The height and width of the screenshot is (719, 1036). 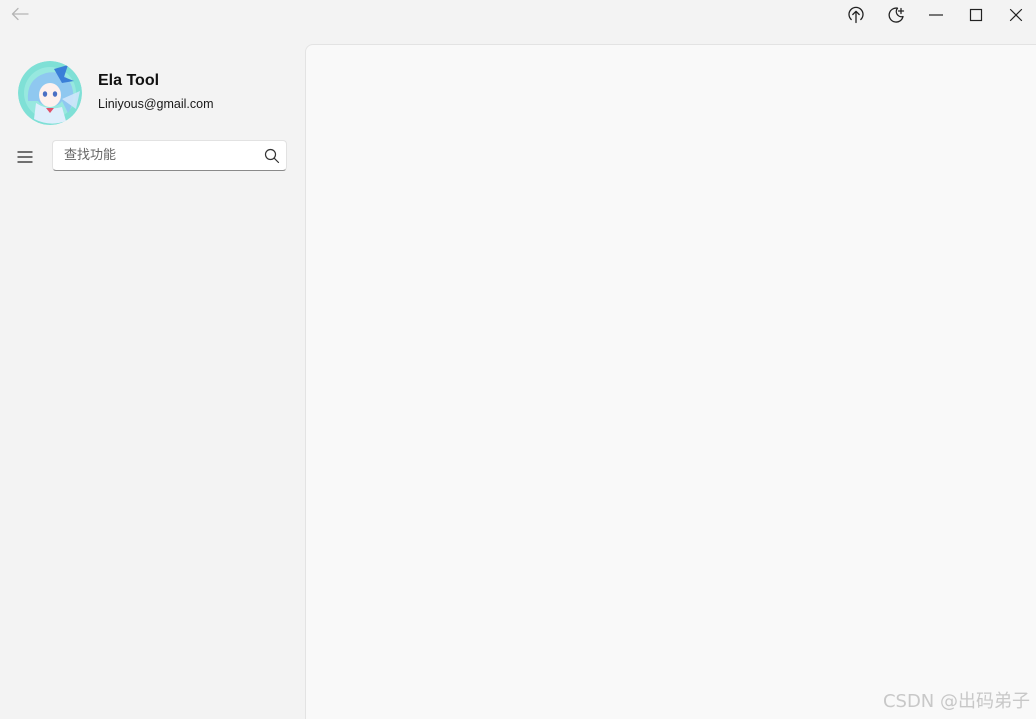 I want to click on menu-toggle-button, so click(x=25, y=157).